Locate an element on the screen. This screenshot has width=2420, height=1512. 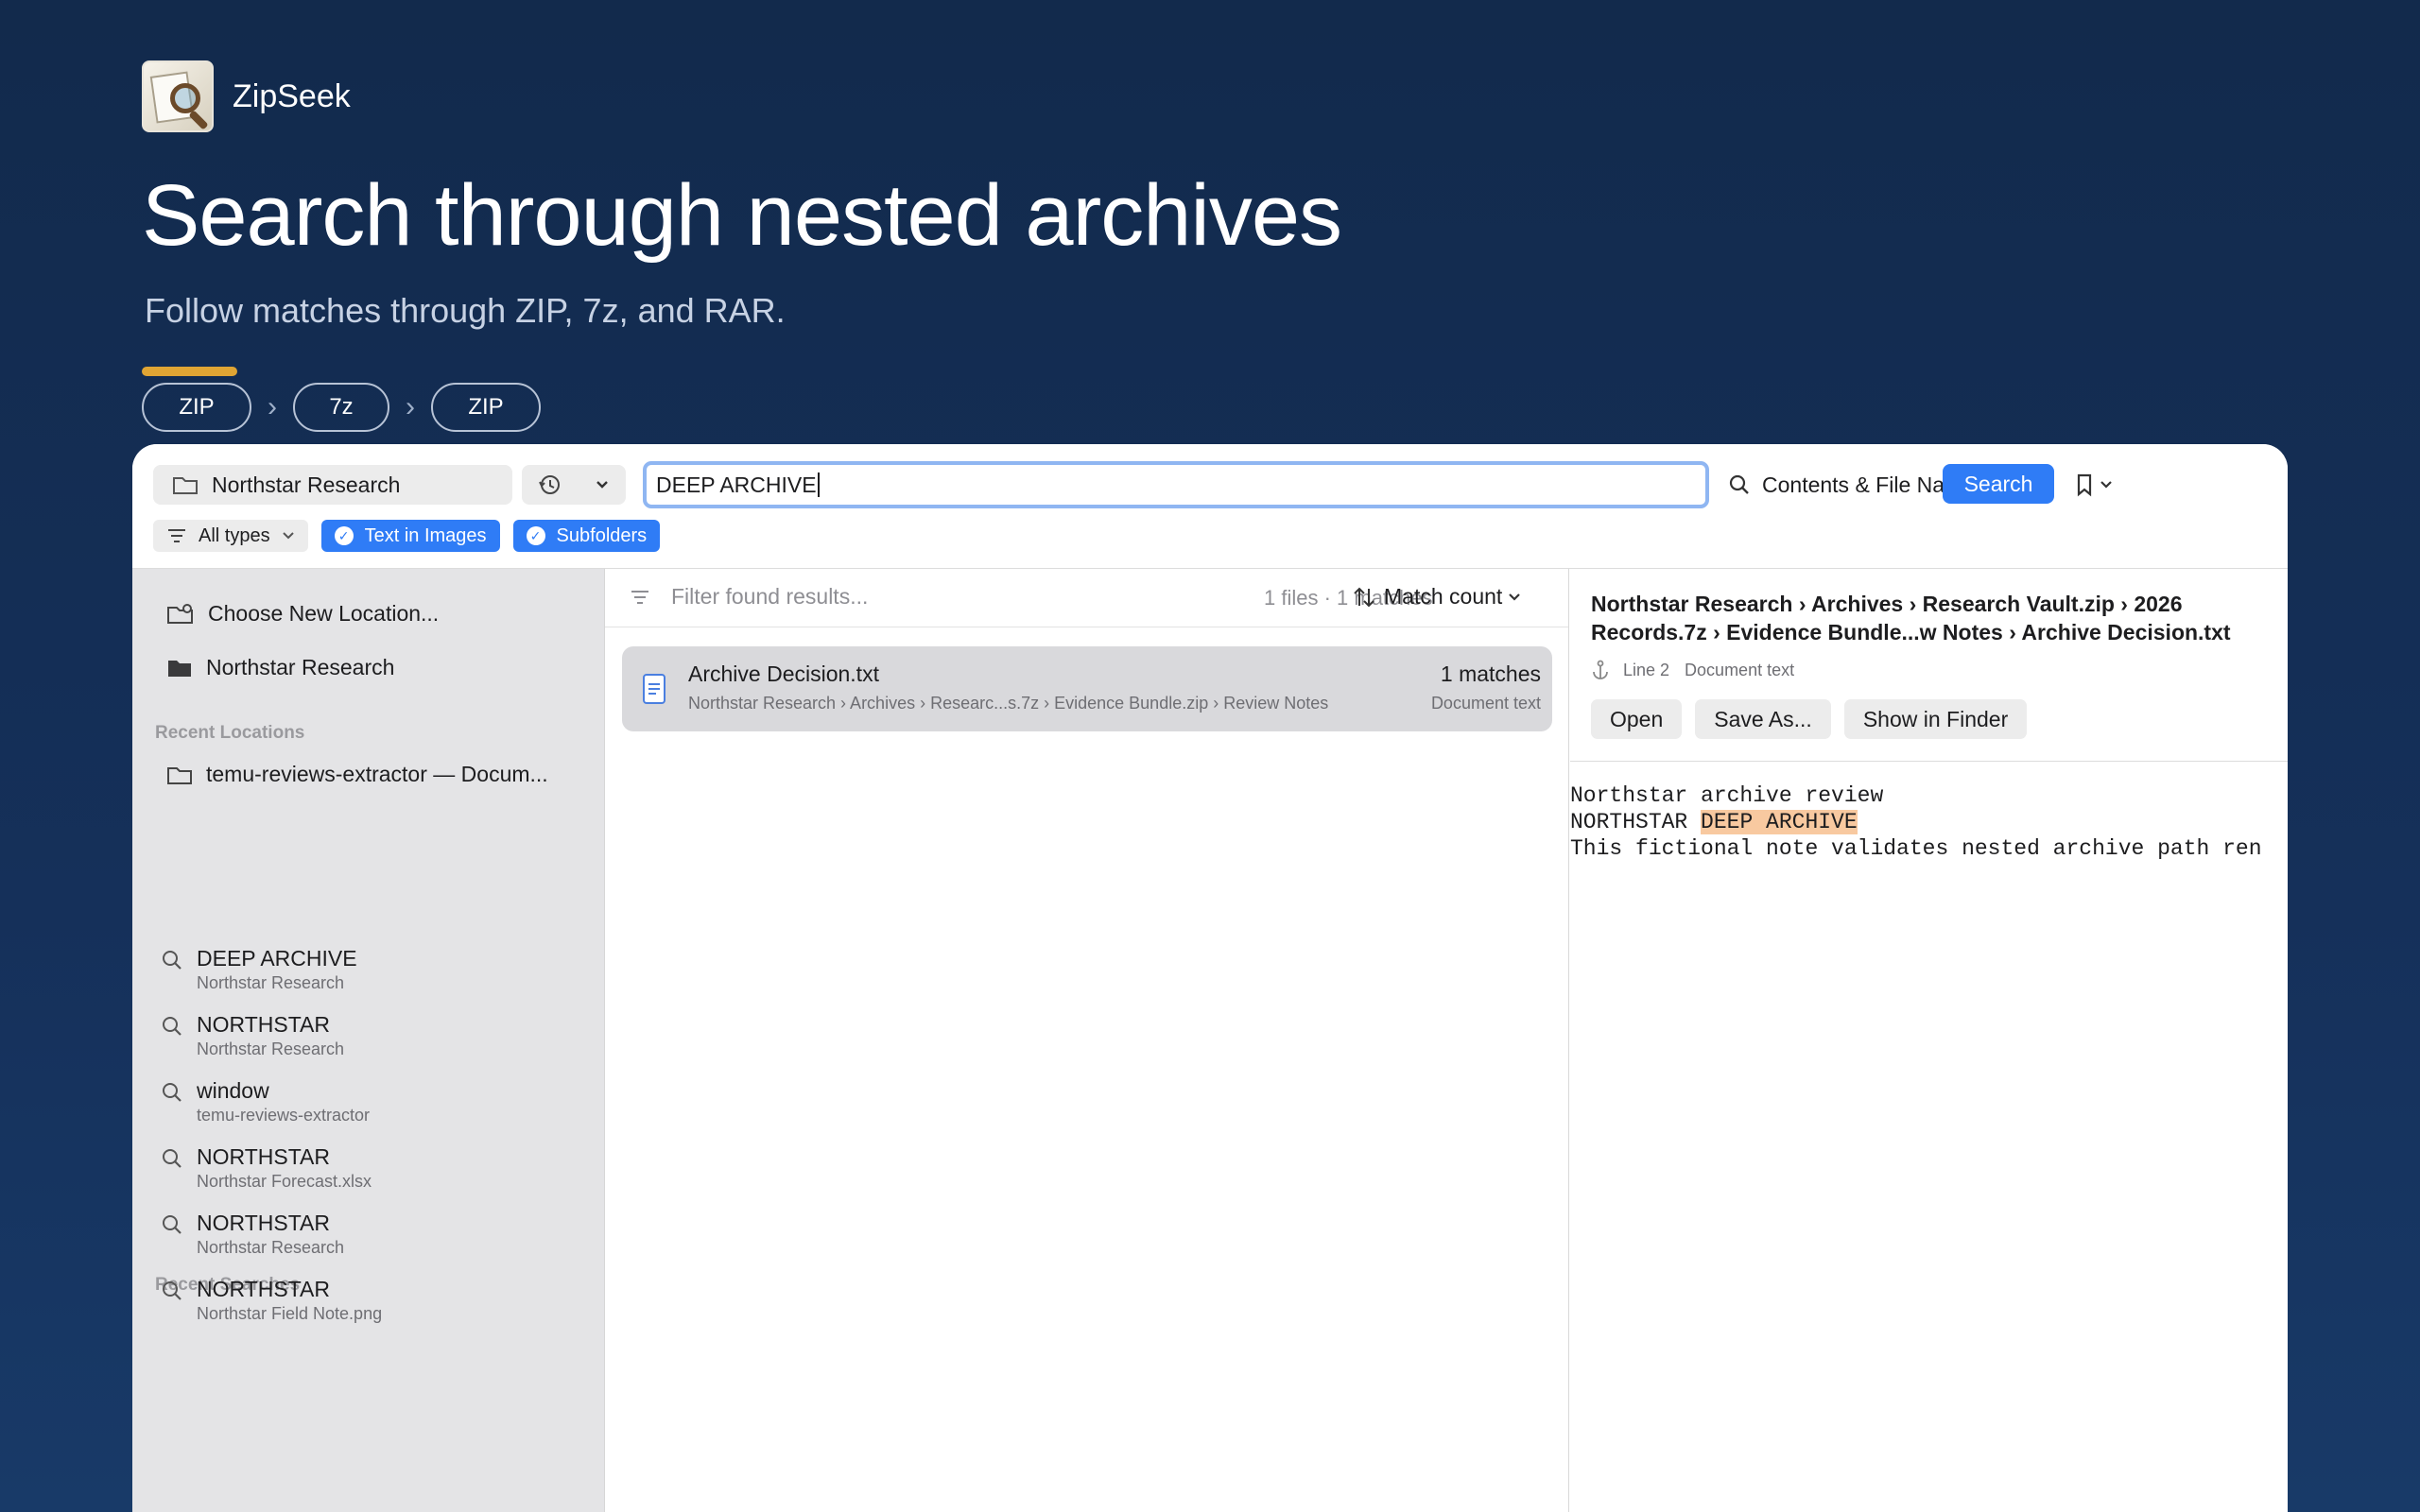
archive-chip-7z: 7z is located at coordinates (341, 407).